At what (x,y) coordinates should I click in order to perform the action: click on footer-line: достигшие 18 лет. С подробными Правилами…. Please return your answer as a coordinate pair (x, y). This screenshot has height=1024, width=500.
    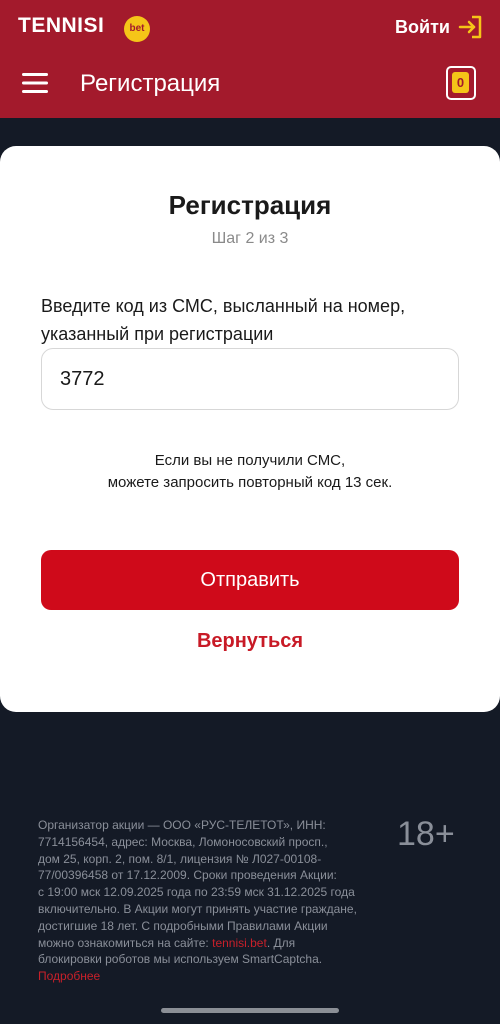
    Looking at the image, I should click on (183, 925).